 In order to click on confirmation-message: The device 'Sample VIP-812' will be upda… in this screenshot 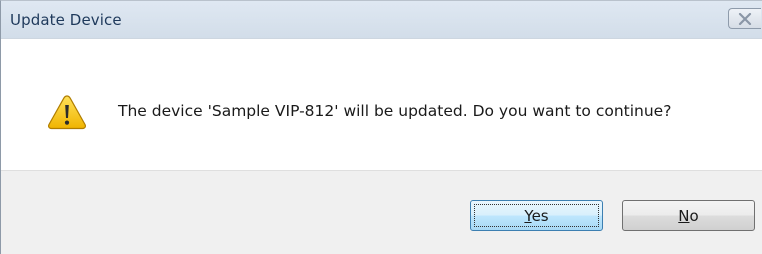, I will do `click(395, 111)`.